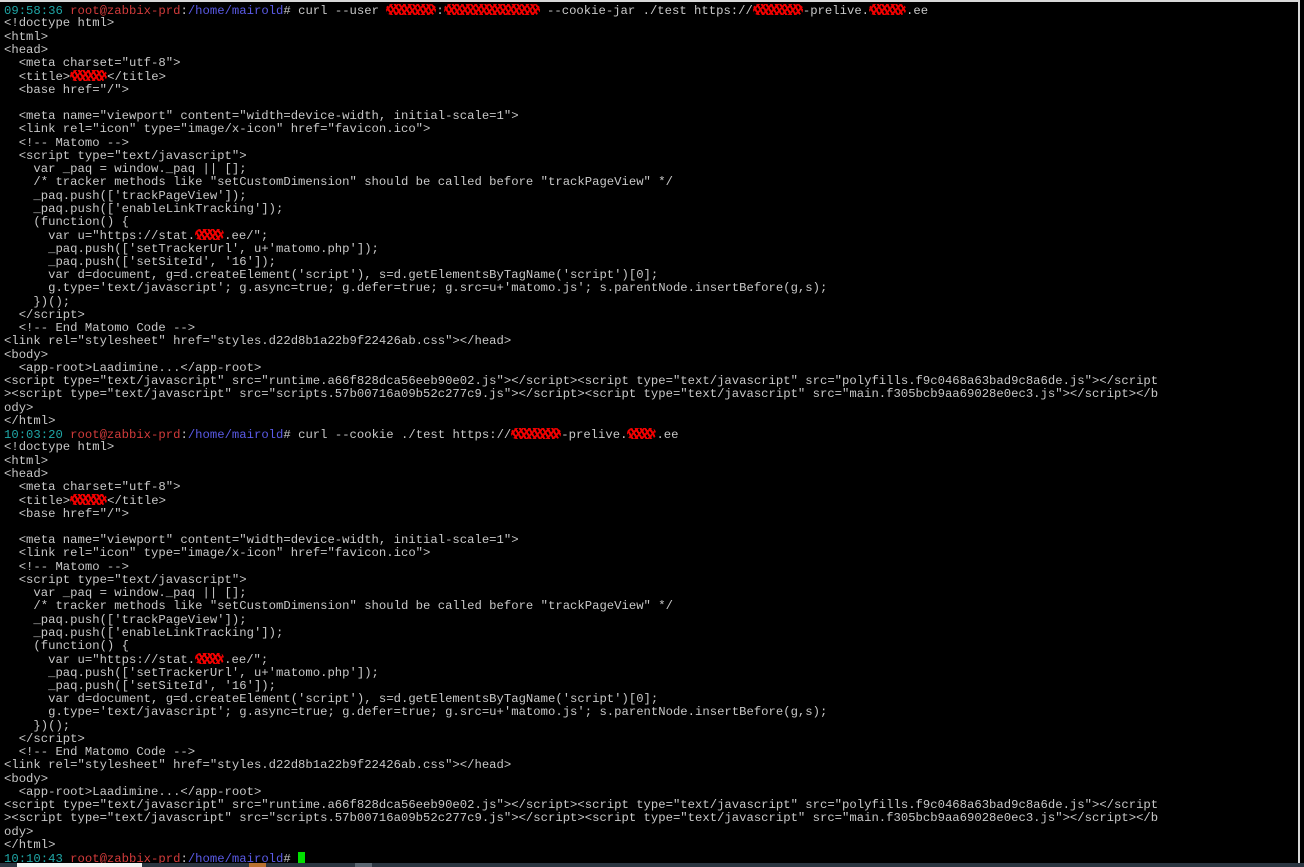 Image resolution: width=1304 pixels, height=867 pixels. I want to click on terminal-line: (function() {, so click(651, 222).